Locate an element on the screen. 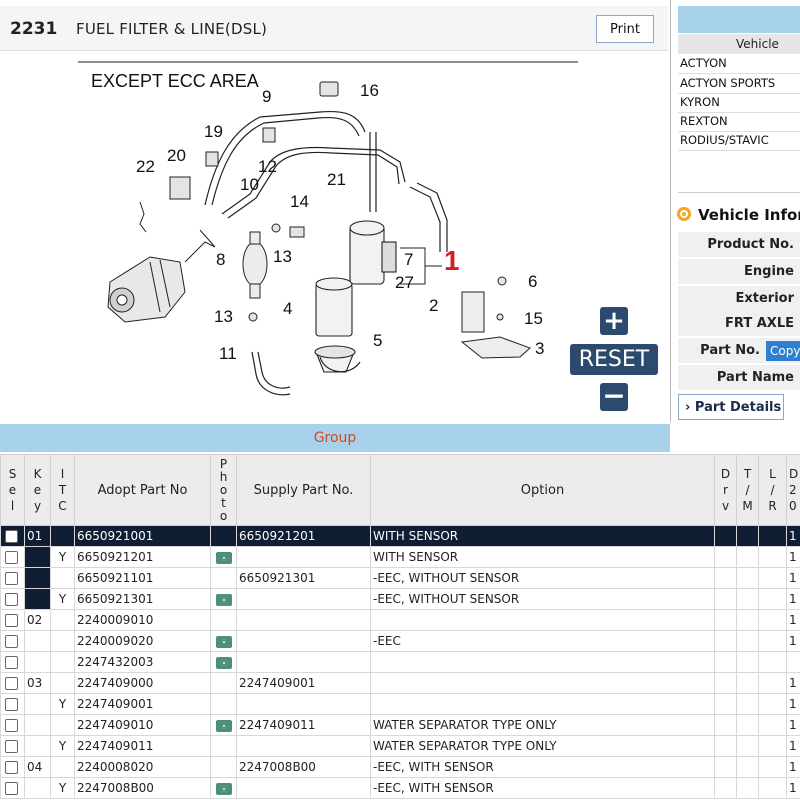  callout-22: 22 is located at coordinates (145, 166).